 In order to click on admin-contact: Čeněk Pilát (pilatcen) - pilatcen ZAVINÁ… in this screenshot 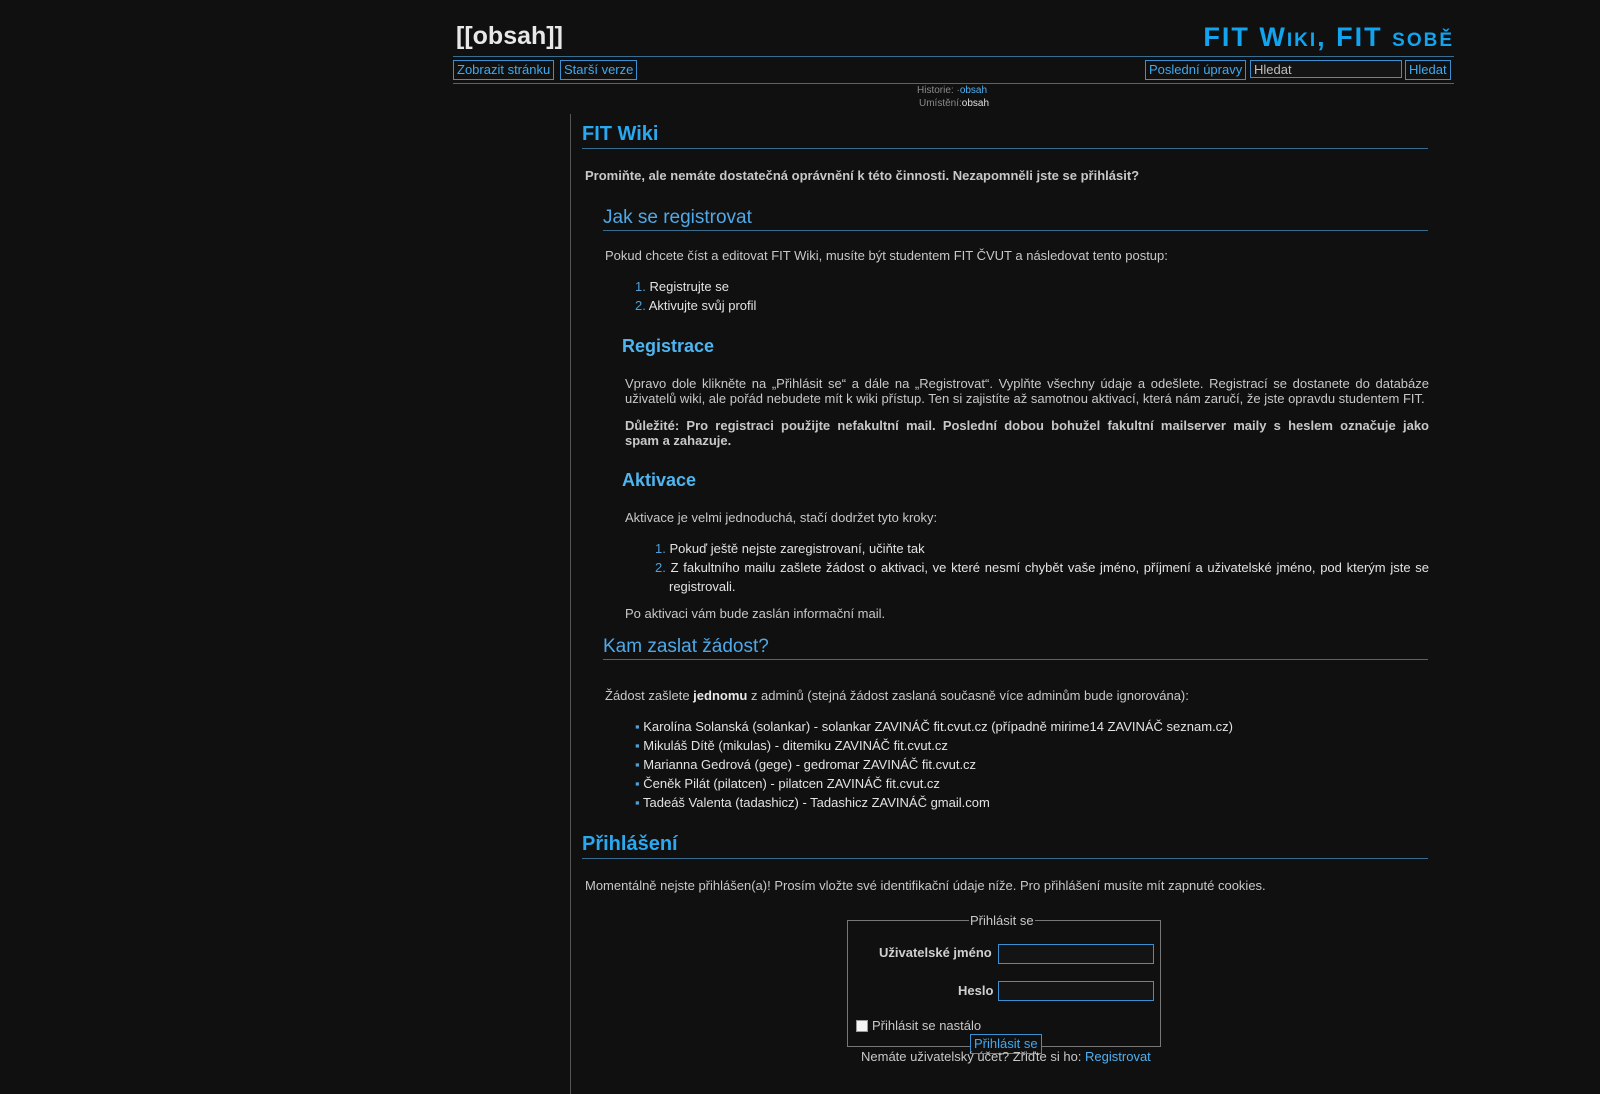, I will do `click(791, 783)`.